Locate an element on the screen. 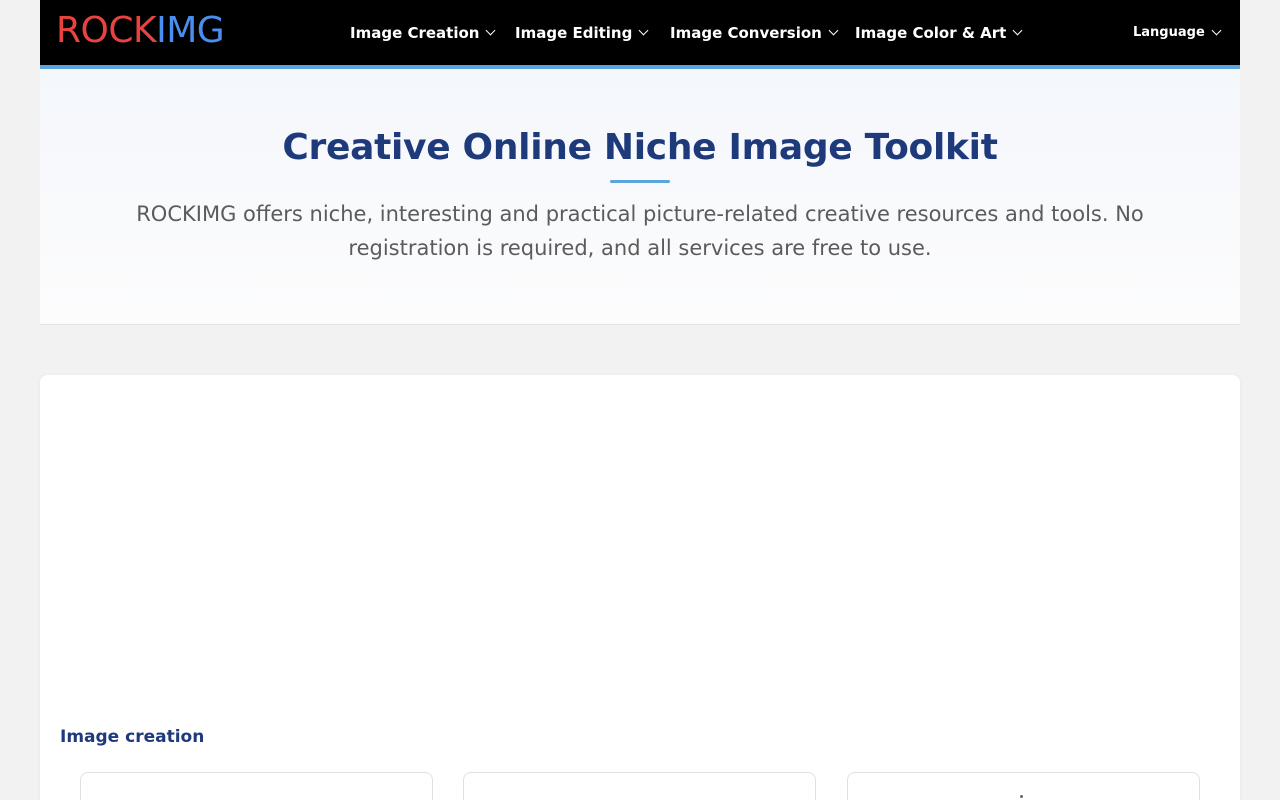 The height and width of the screenshot is (800, 1280). language-label: Language is located at coordinates (1169, 32).